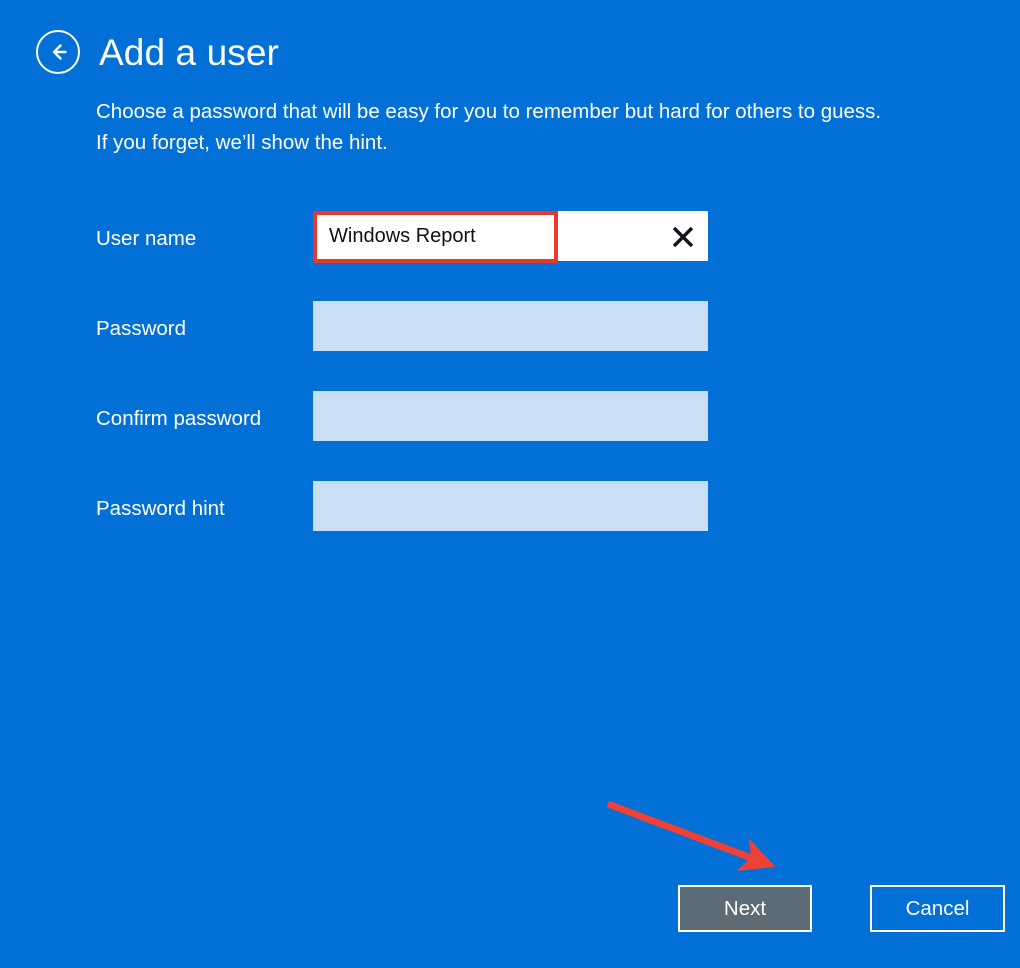 This screenshot has height=968, width=1020. Describe the element at coordinates (242, 142) in the screenshot. I see `description-line-2: If you forget, we’ll show the hint.` at that location.